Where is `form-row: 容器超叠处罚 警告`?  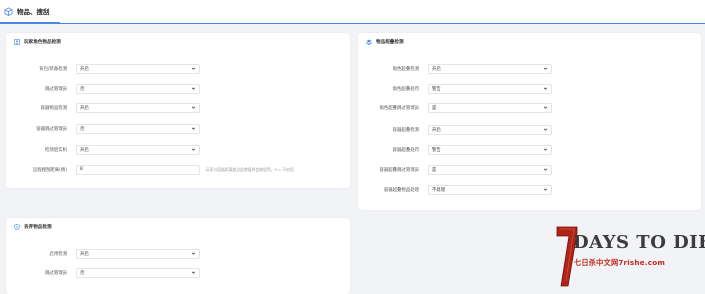
form-row: 容器超叠处罚 警告 is located at coordinates (455, 149).